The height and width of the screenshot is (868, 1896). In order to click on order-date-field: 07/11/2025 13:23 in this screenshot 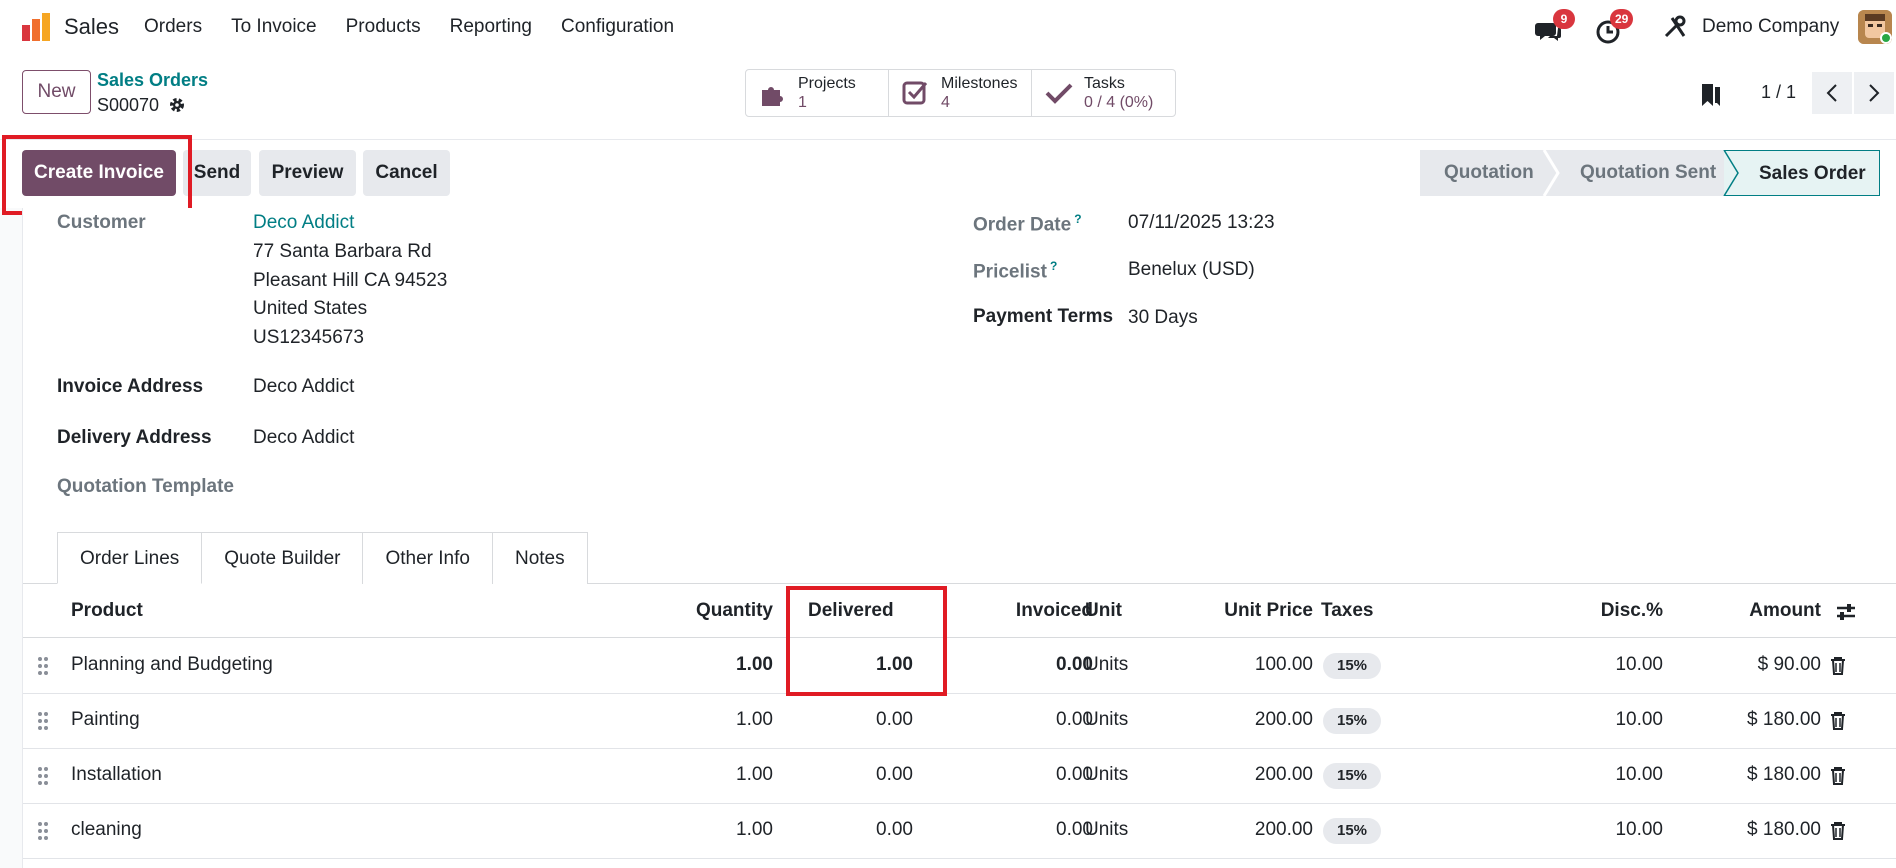, I will do `click(1201, 223)`.